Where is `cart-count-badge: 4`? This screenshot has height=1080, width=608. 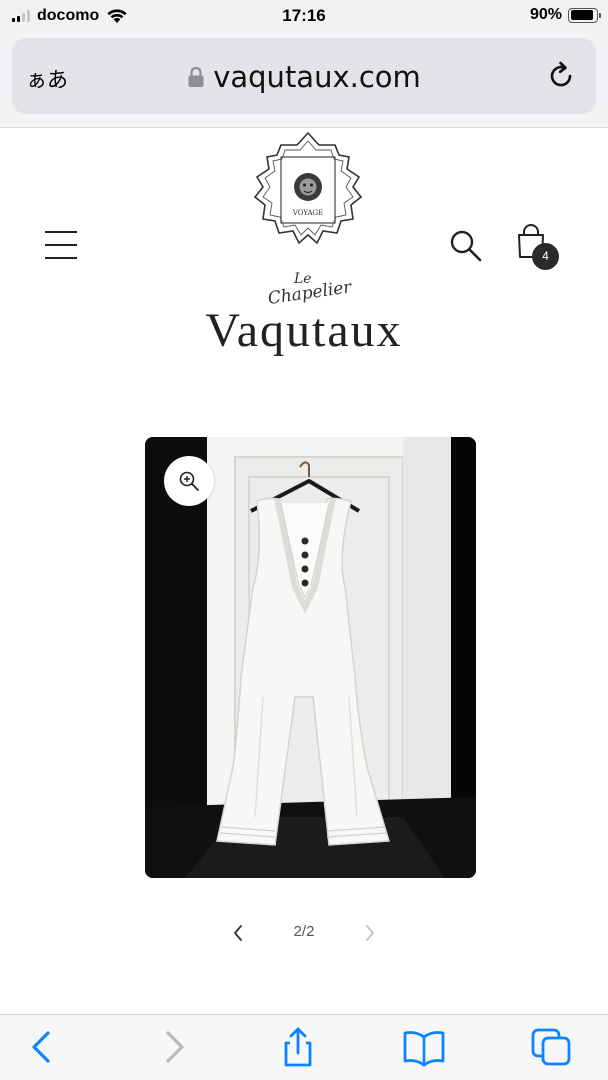
cart-count-badge: 4 is located at coordinates (545, 256).